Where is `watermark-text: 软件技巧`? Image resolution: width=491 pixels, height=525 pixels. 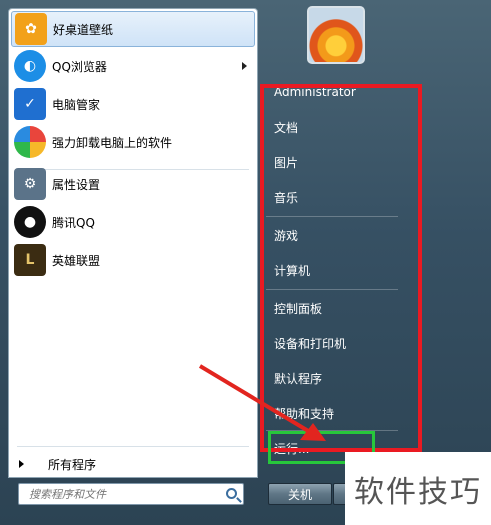
watermark-text: 软件技巧 is located at coordinates (418, 492).